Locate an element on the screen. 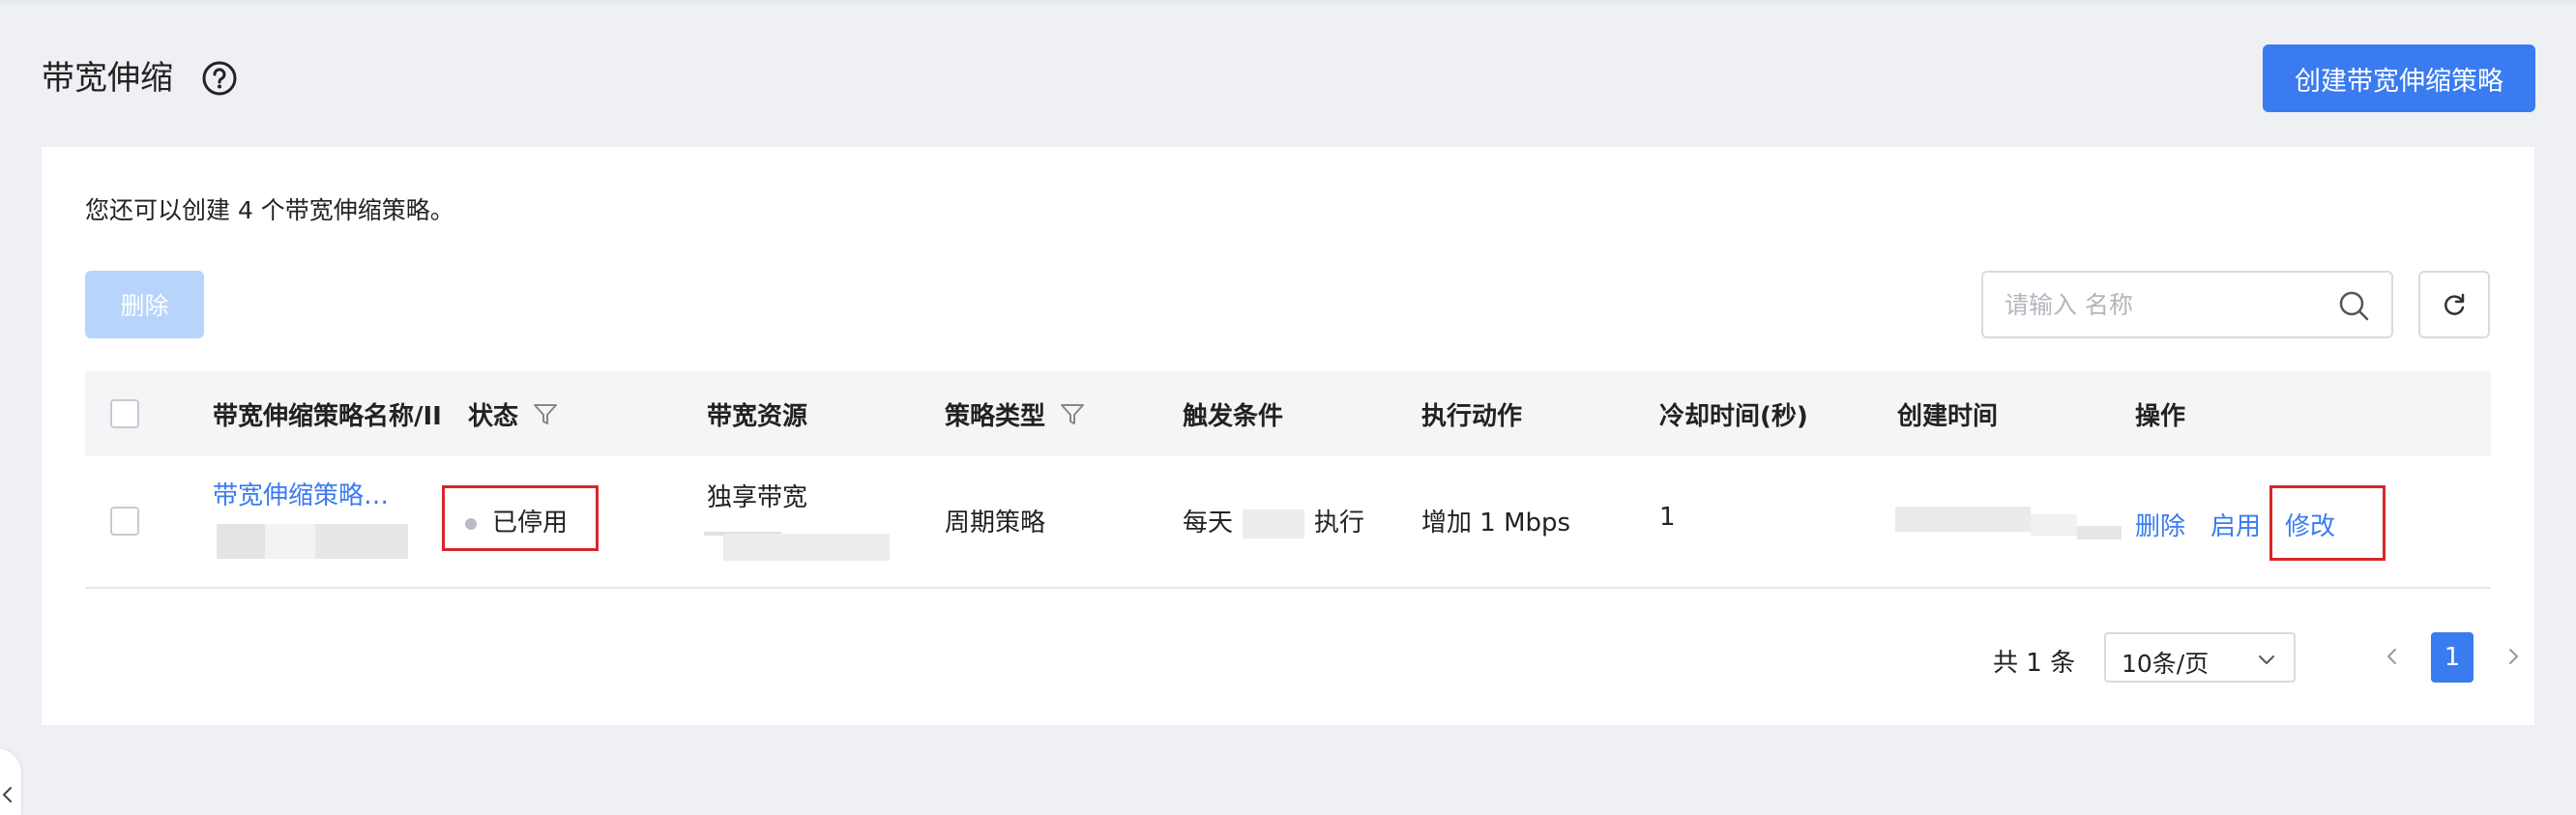 Image resolution: width=2576 pixels, height=815 pixels. page-size-select: 10条/页 is located at coordinates (2200, 658).